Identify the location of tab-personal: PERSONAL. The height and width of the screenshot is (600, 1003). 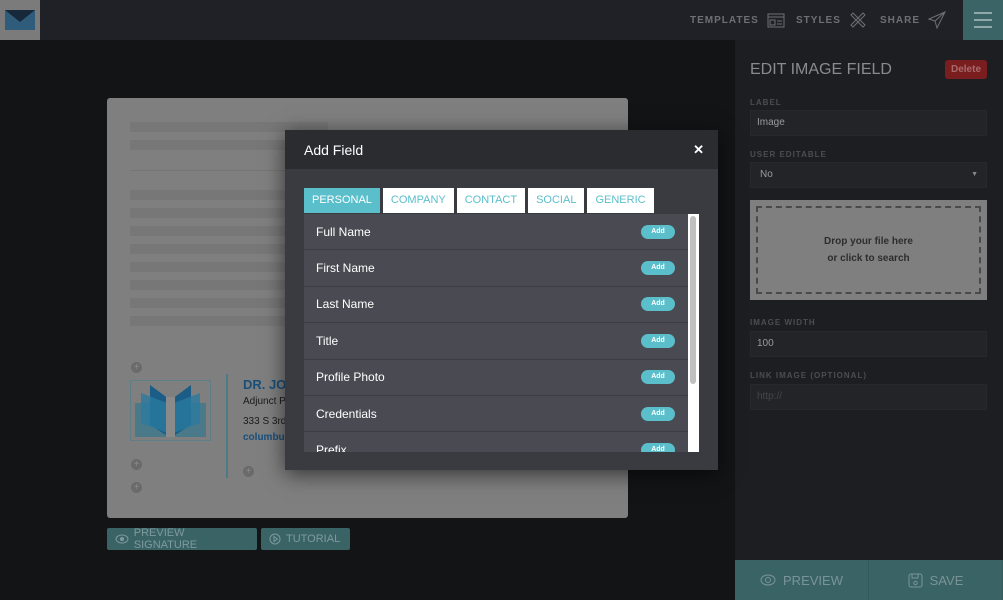
(342, 200).